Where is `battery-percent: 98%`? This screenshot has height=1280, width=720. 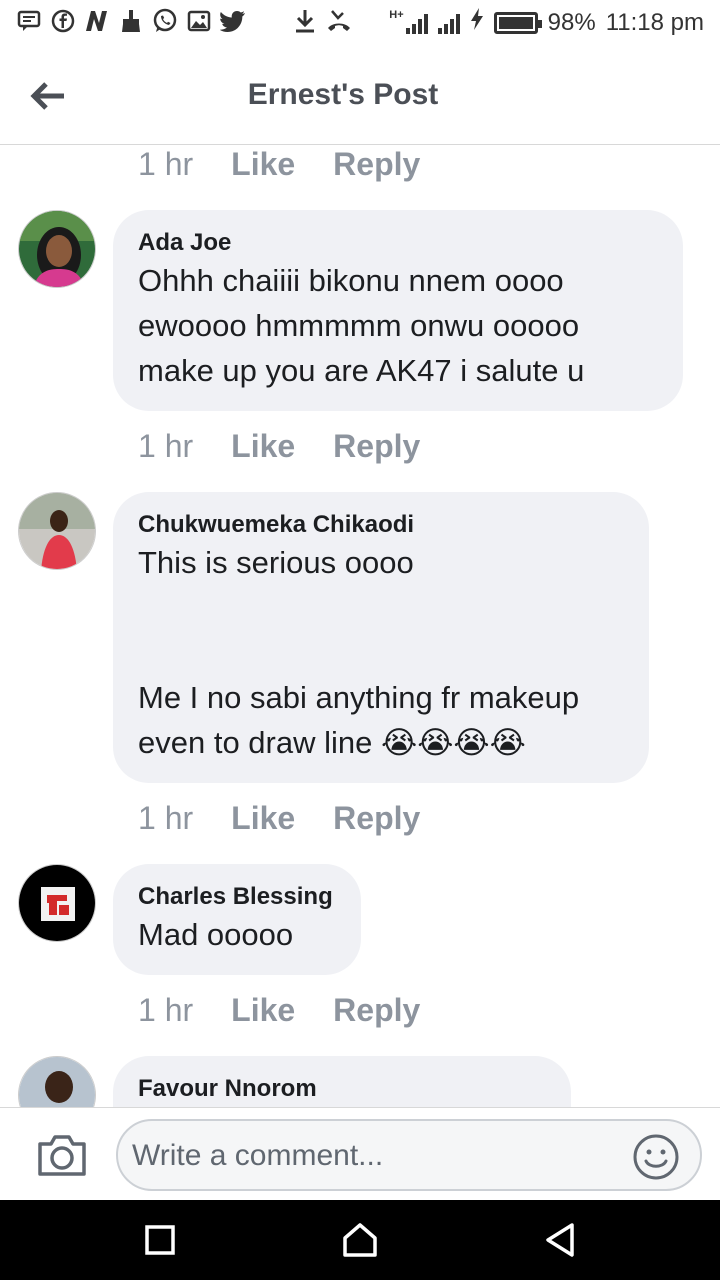 battery-percent: 98% is located at coordinates (571, 22).